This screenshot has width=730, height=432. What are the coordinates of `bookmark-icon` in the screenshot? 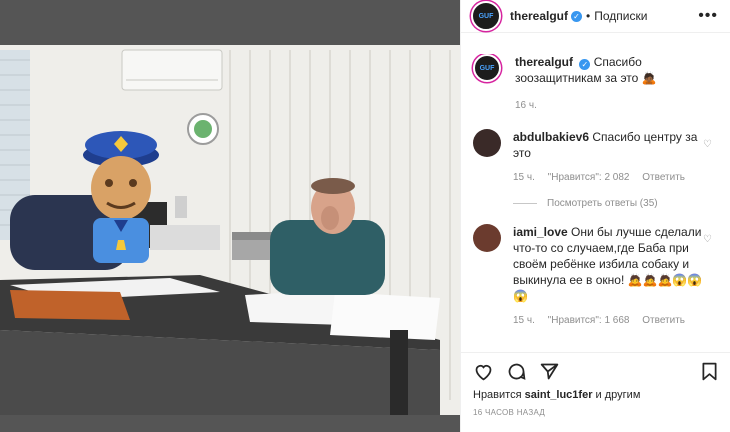 It's located at (709, 371).